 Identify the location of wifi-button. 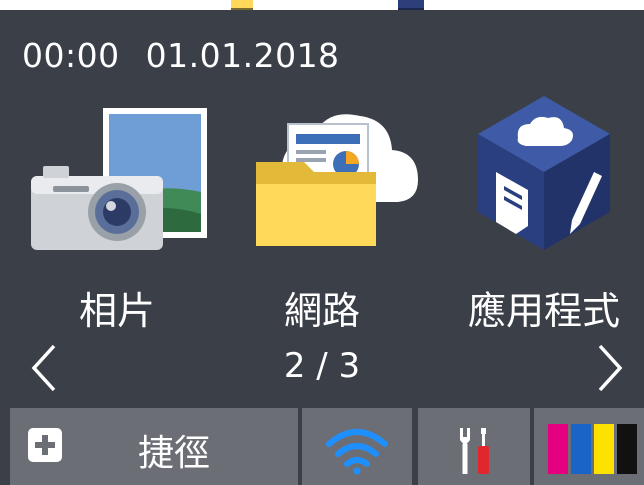
(357, 446).